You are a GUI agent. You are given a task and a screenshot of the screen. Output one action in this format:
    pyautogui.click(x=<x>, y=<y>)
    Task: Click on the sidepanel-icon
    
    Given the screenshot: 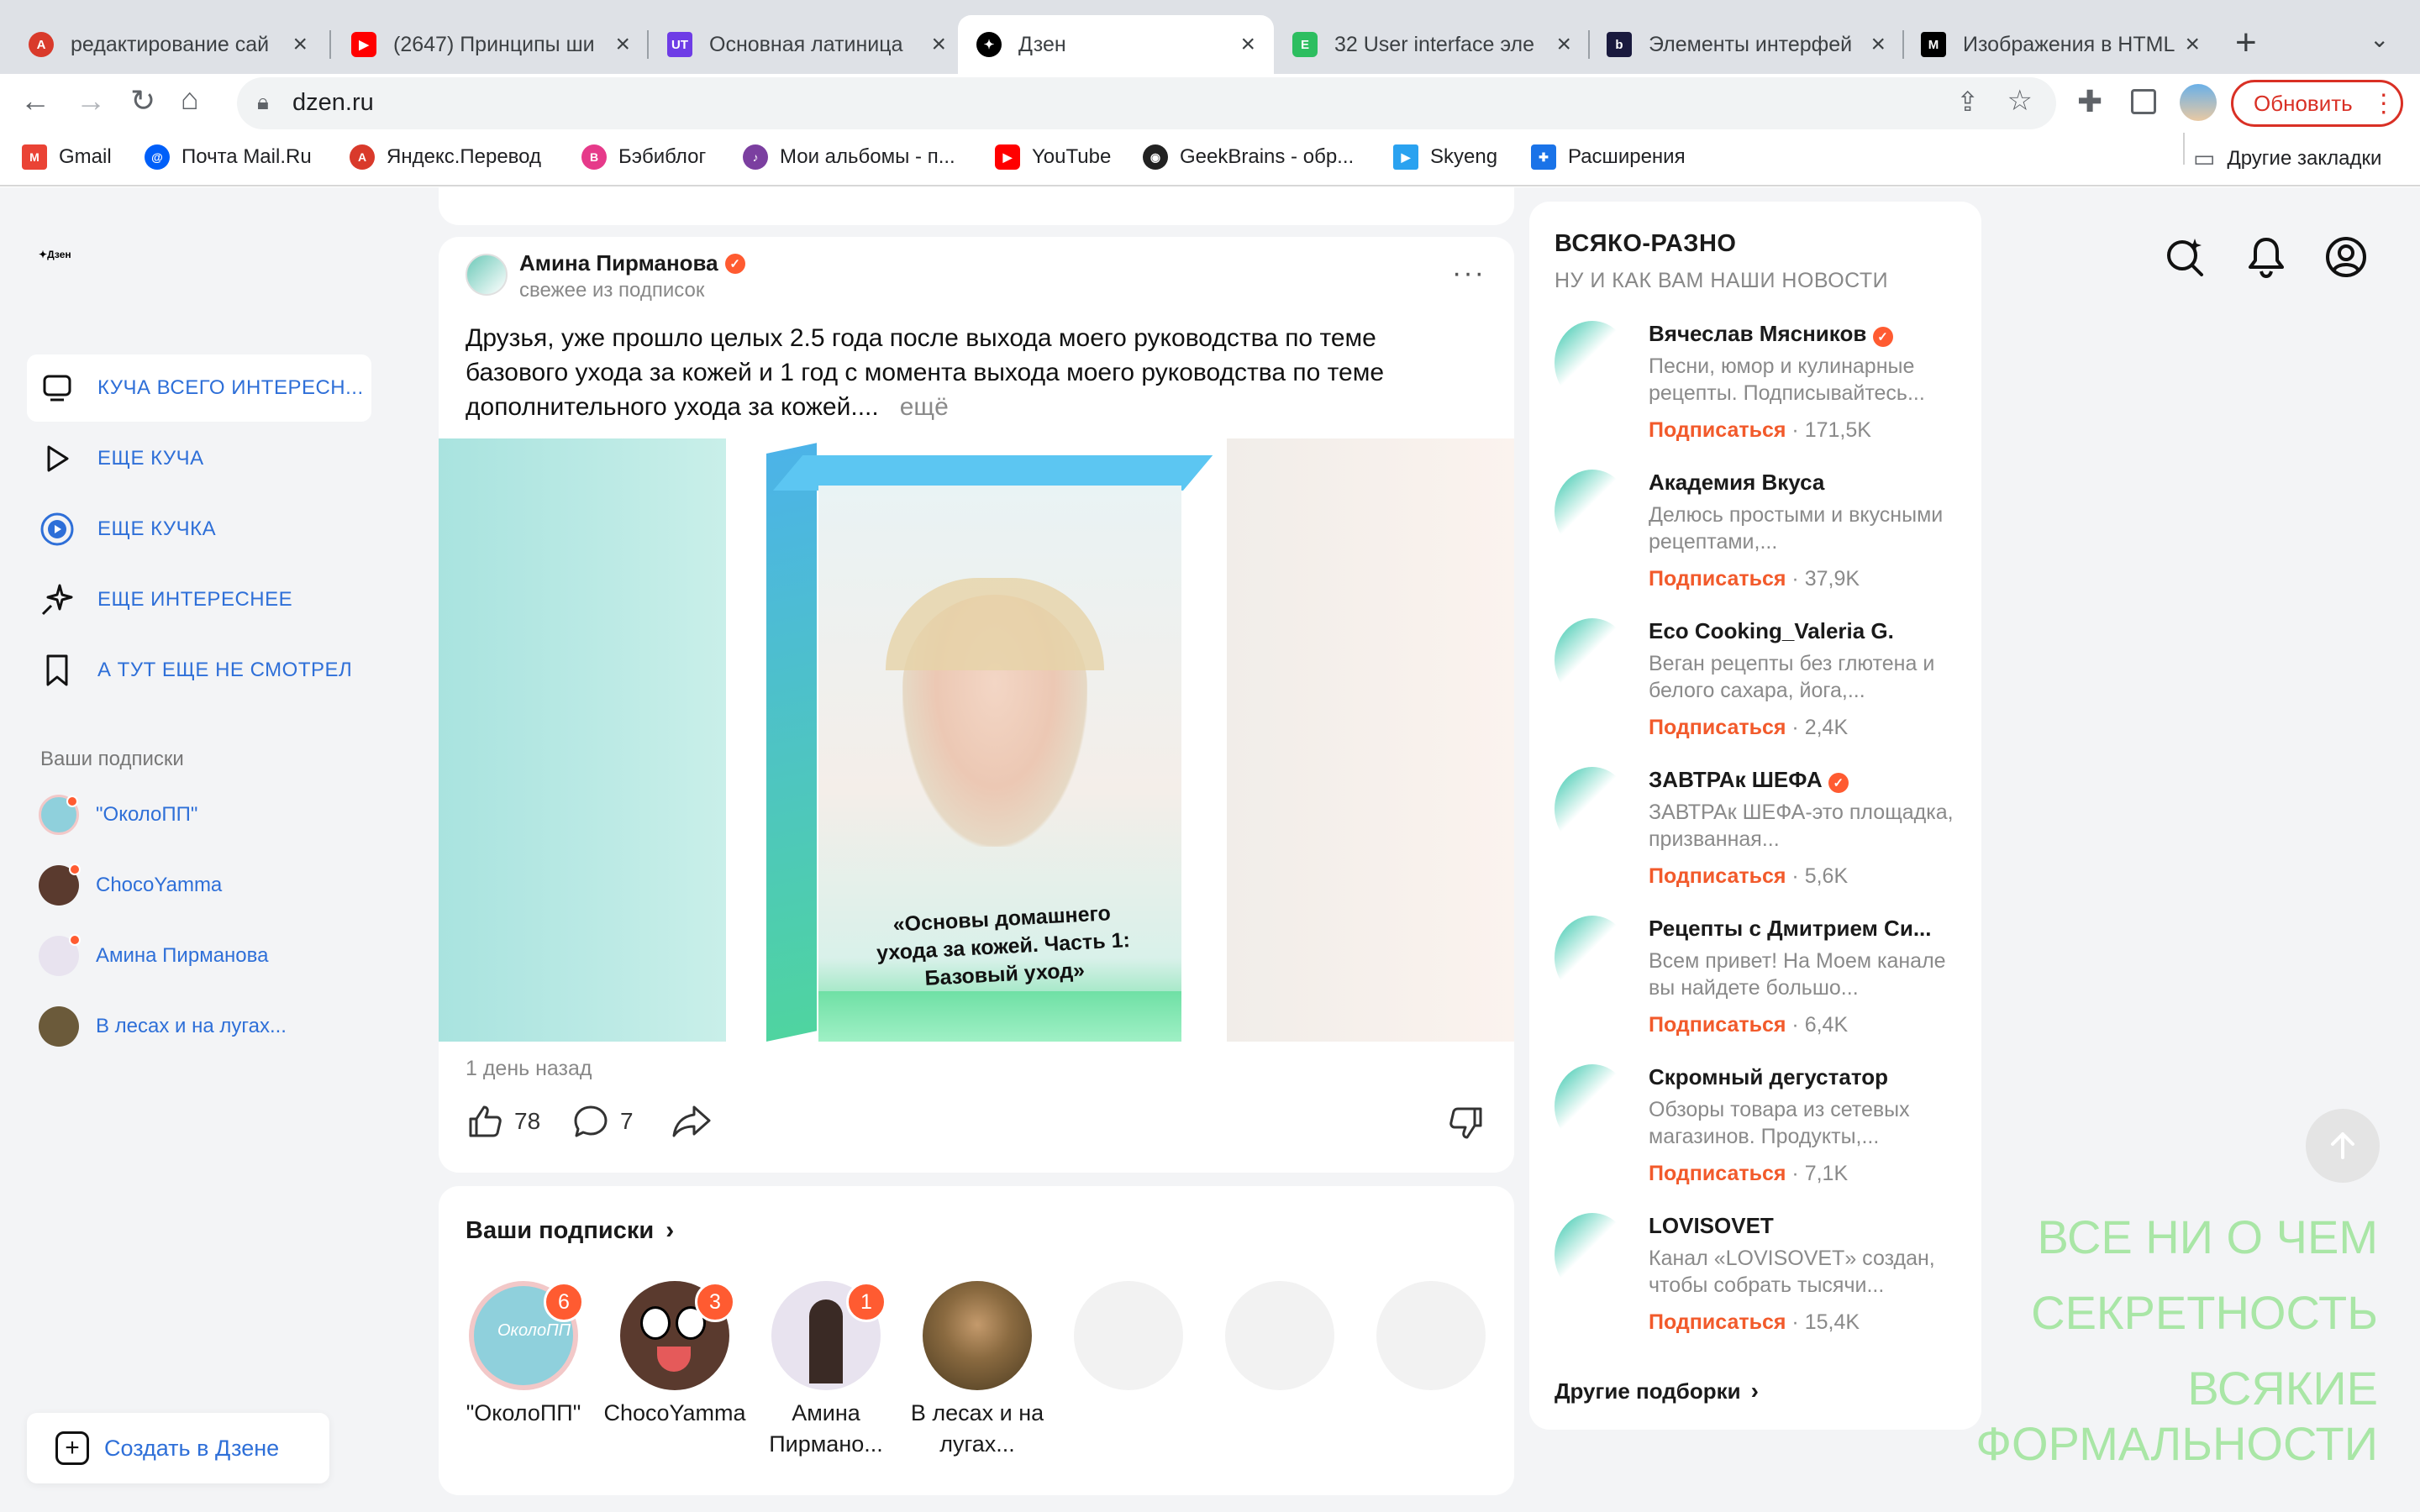 What is the action you would take?
    pyautogui.click(x=2144, y=101)
    